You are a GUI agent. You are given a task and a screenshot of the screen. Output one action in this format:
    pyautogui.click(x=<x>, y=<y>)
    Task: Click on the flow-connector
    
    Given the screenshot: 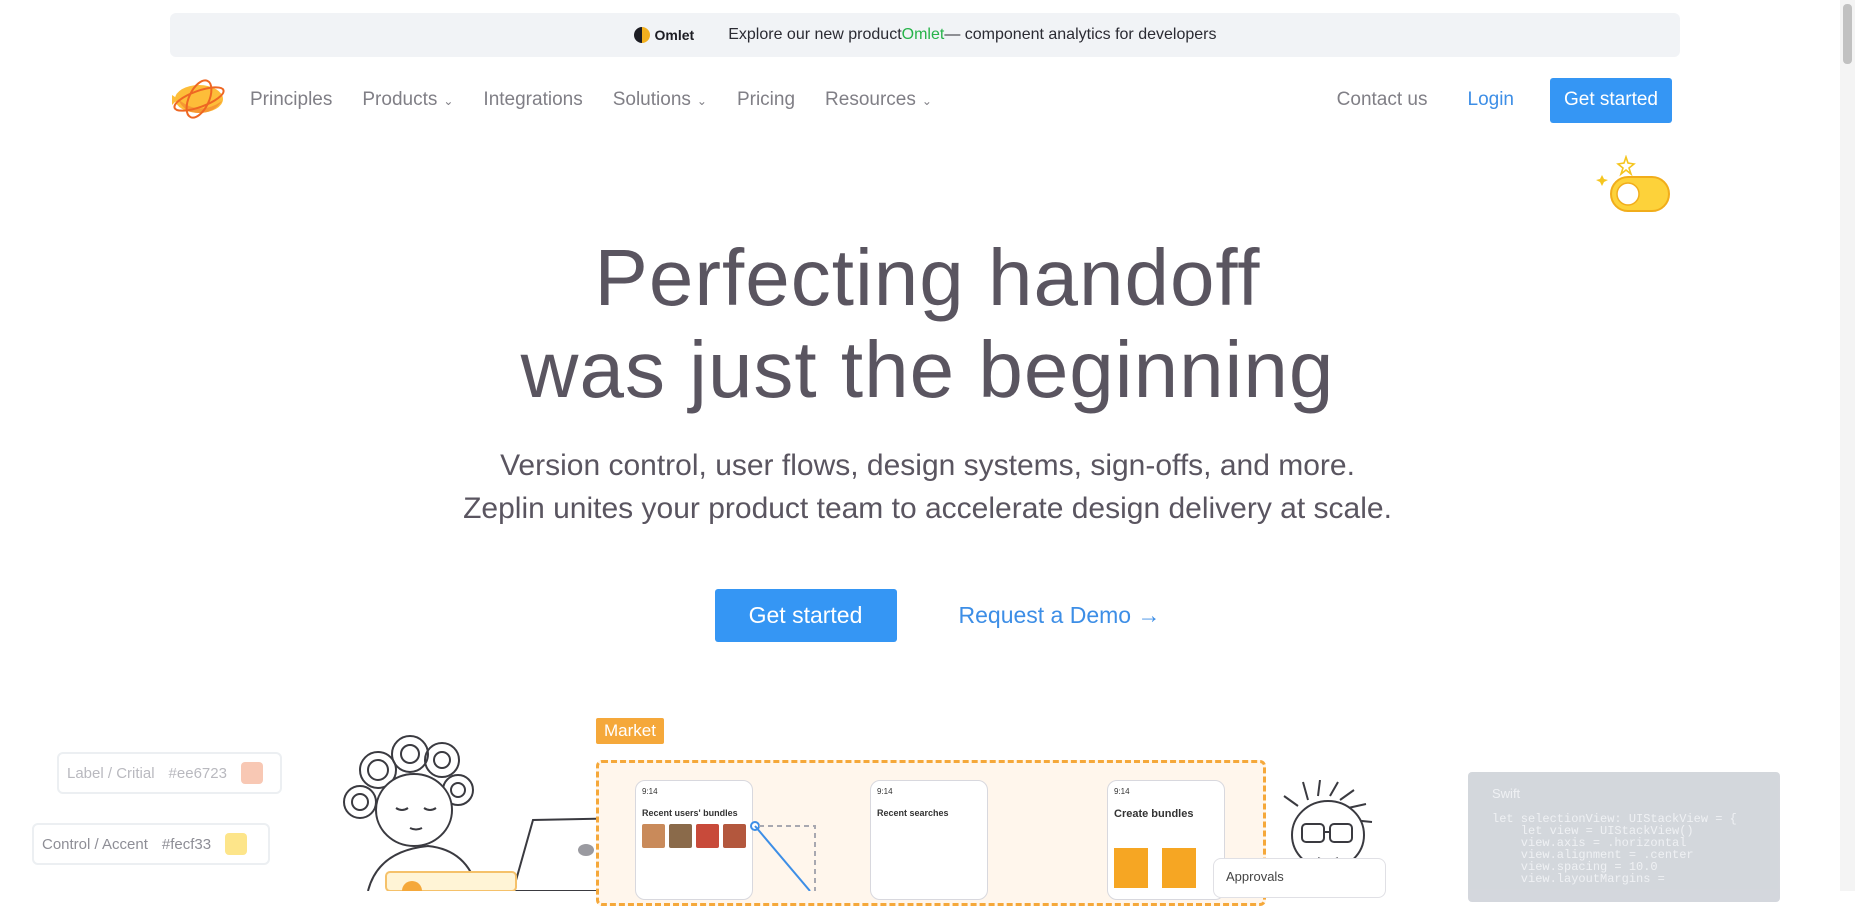 What is the action you would take?
    pyautogui.click(x=783, y=856)
    